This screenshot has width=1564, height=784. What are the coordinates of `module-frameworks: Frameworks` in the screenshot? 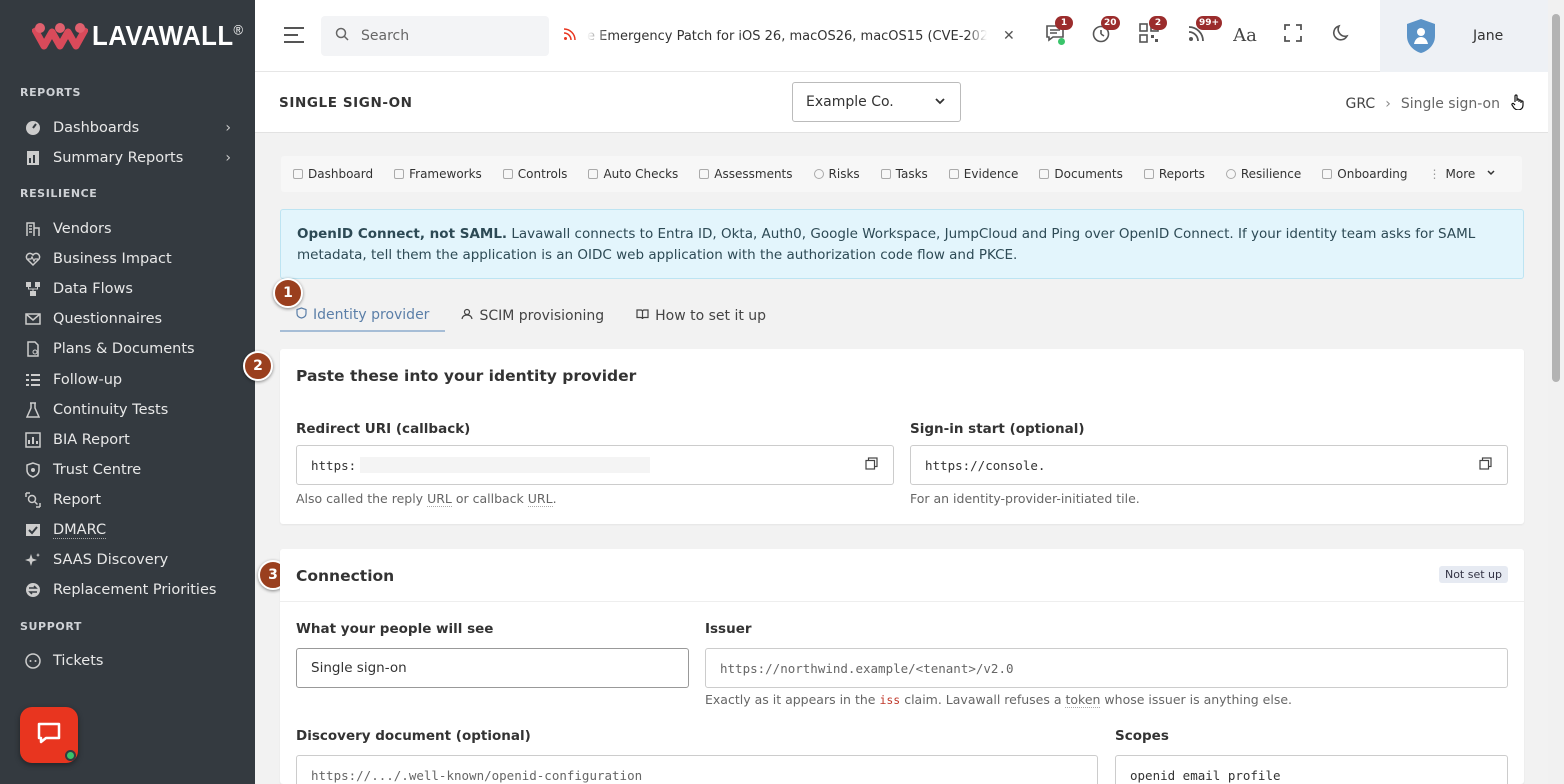 It's located at (438, 174).